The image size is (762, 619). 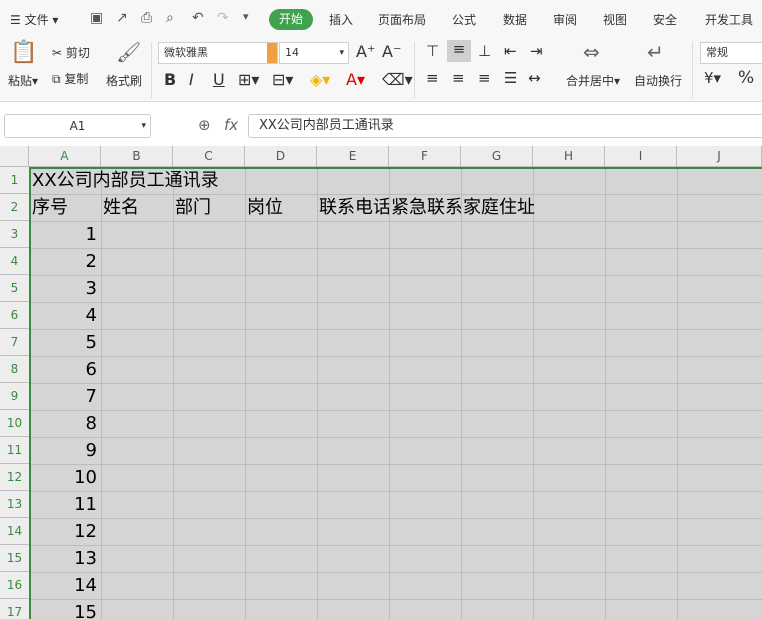 I want to click on indent-increase-icon: ⇥, so click(x=536, y=51).